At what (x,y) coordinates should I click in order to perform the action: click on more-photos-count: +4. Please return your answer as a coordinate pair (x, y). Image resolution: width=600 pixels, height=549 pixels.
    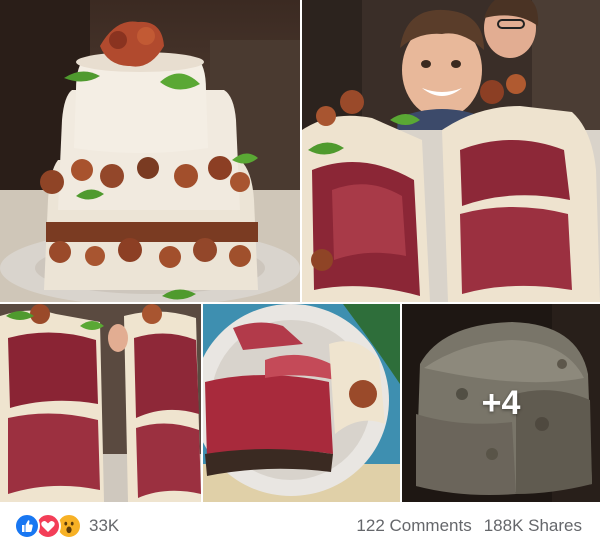
    Looking at the image, I should click on (501, 402).